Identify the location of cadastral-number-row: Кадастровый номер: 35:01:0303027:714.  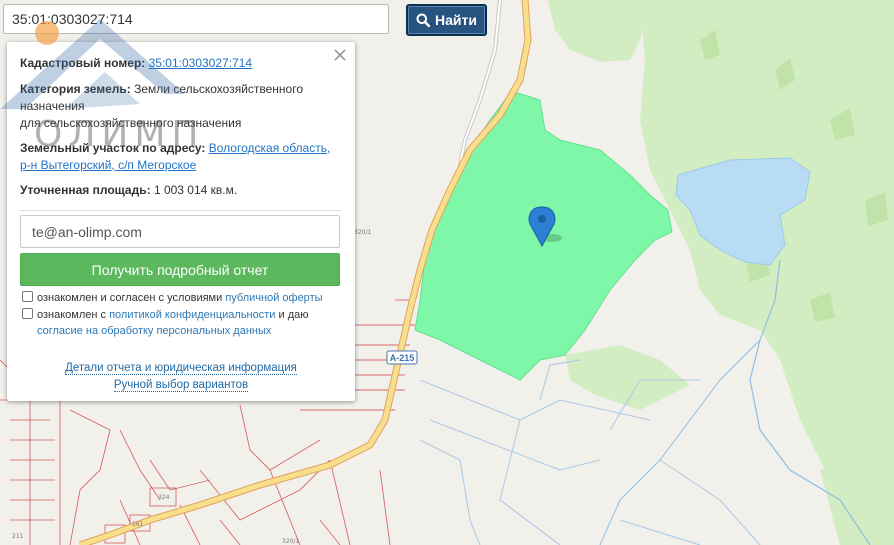
(180, 63).